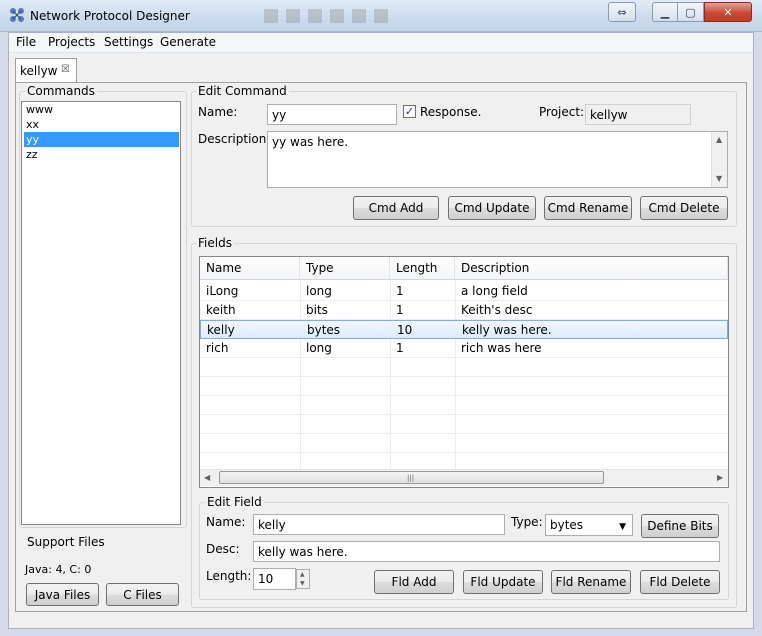 This screenshot has width=762, height=636. I want to click on fld-update-button: Fld Update, so click(503, 582).